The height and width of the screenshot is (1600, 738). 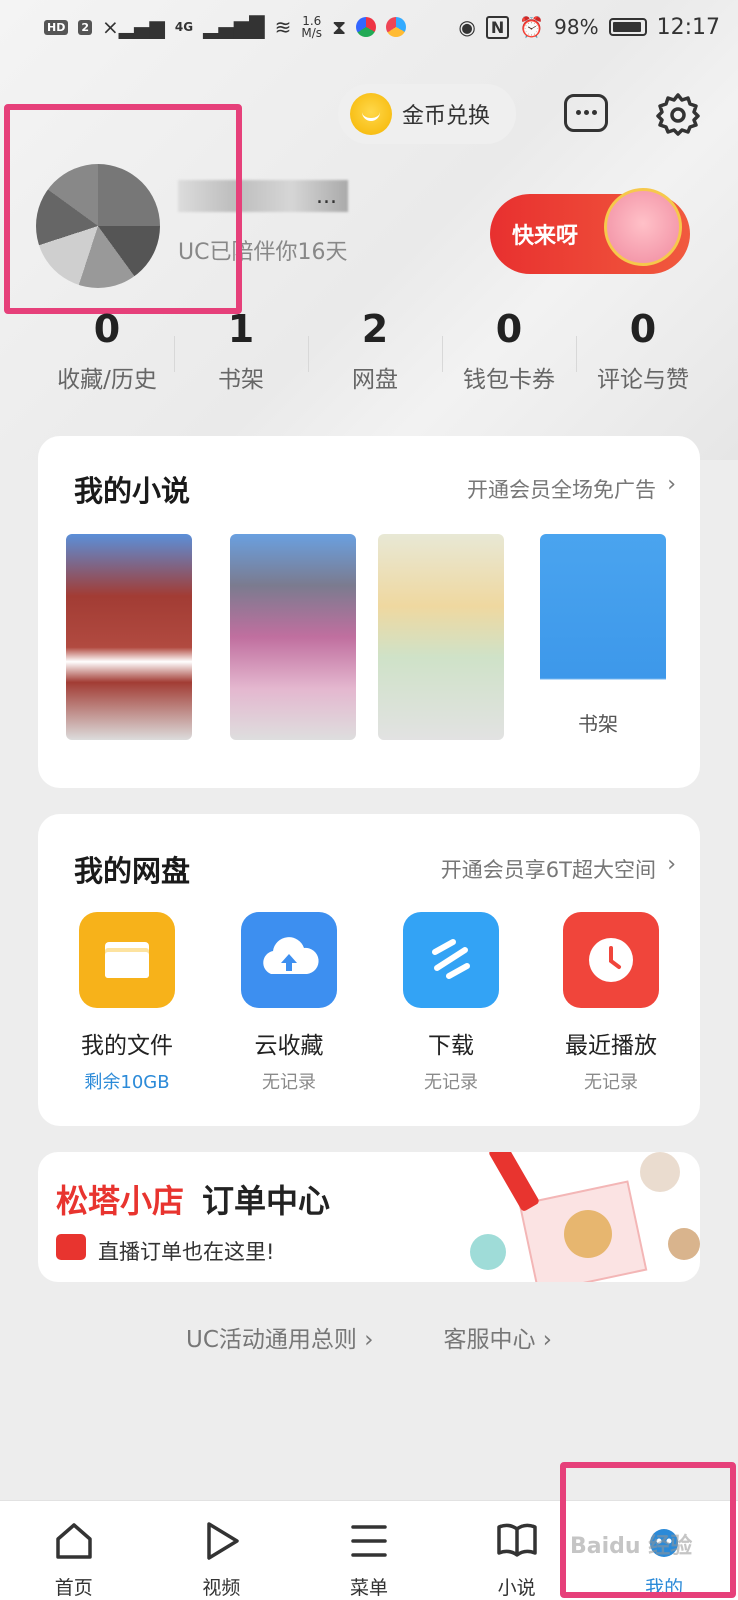 What do you see at coordinates (627, 27) in the screenshot?
I see `battery-icon` at bounding box center [627, 27].